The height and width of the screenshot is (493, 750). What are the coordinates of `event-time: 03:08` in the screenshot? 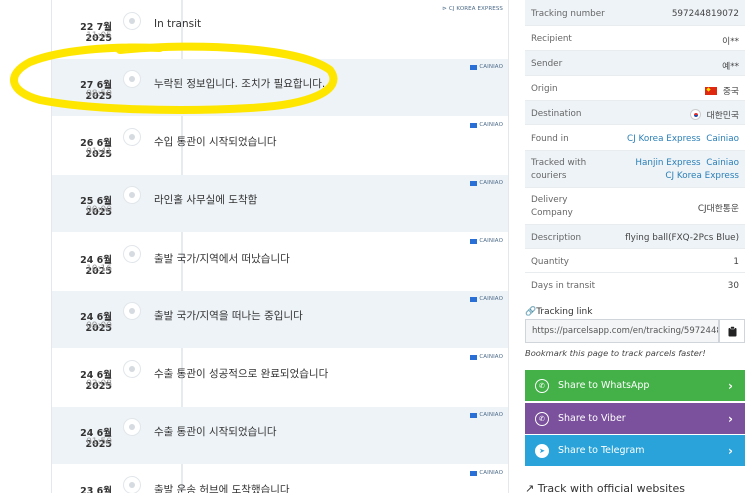 It's located at (99, 384).